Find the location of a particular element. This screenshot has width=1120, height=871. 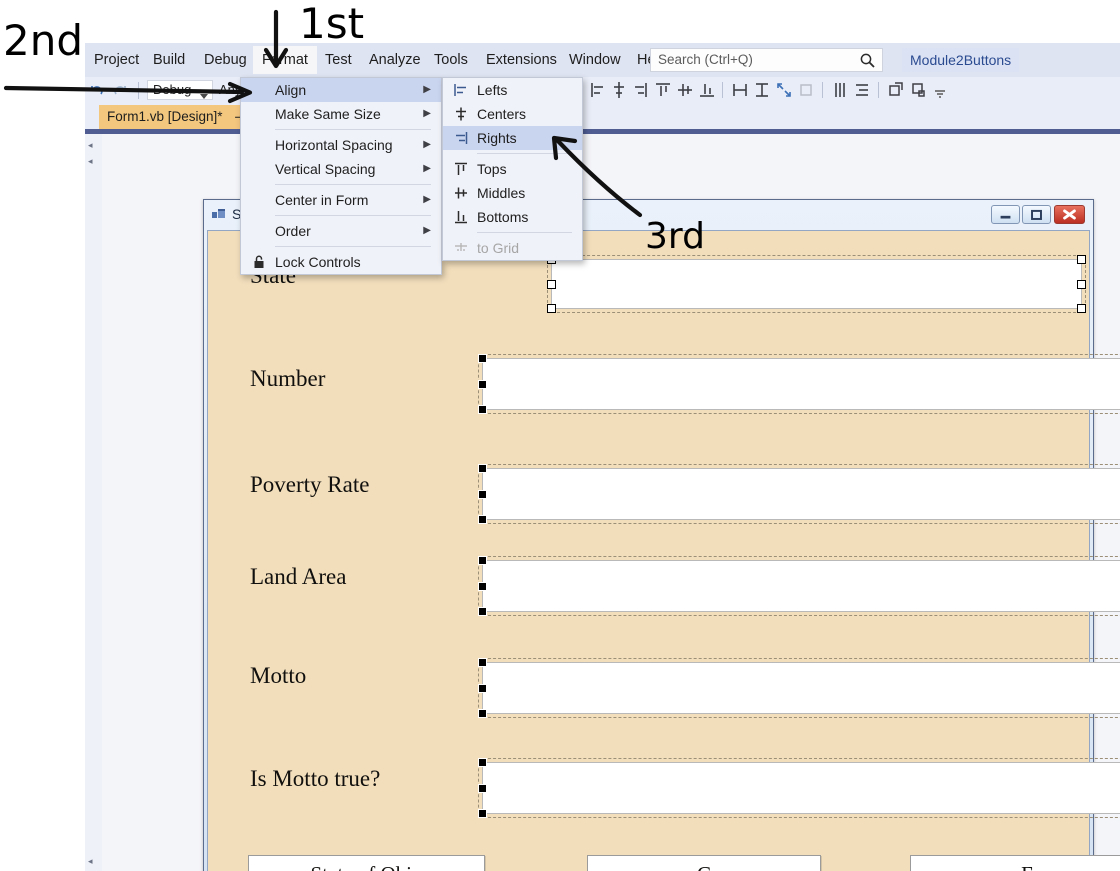

horizontal-spacing-icon is located at coordinates (840, 90).